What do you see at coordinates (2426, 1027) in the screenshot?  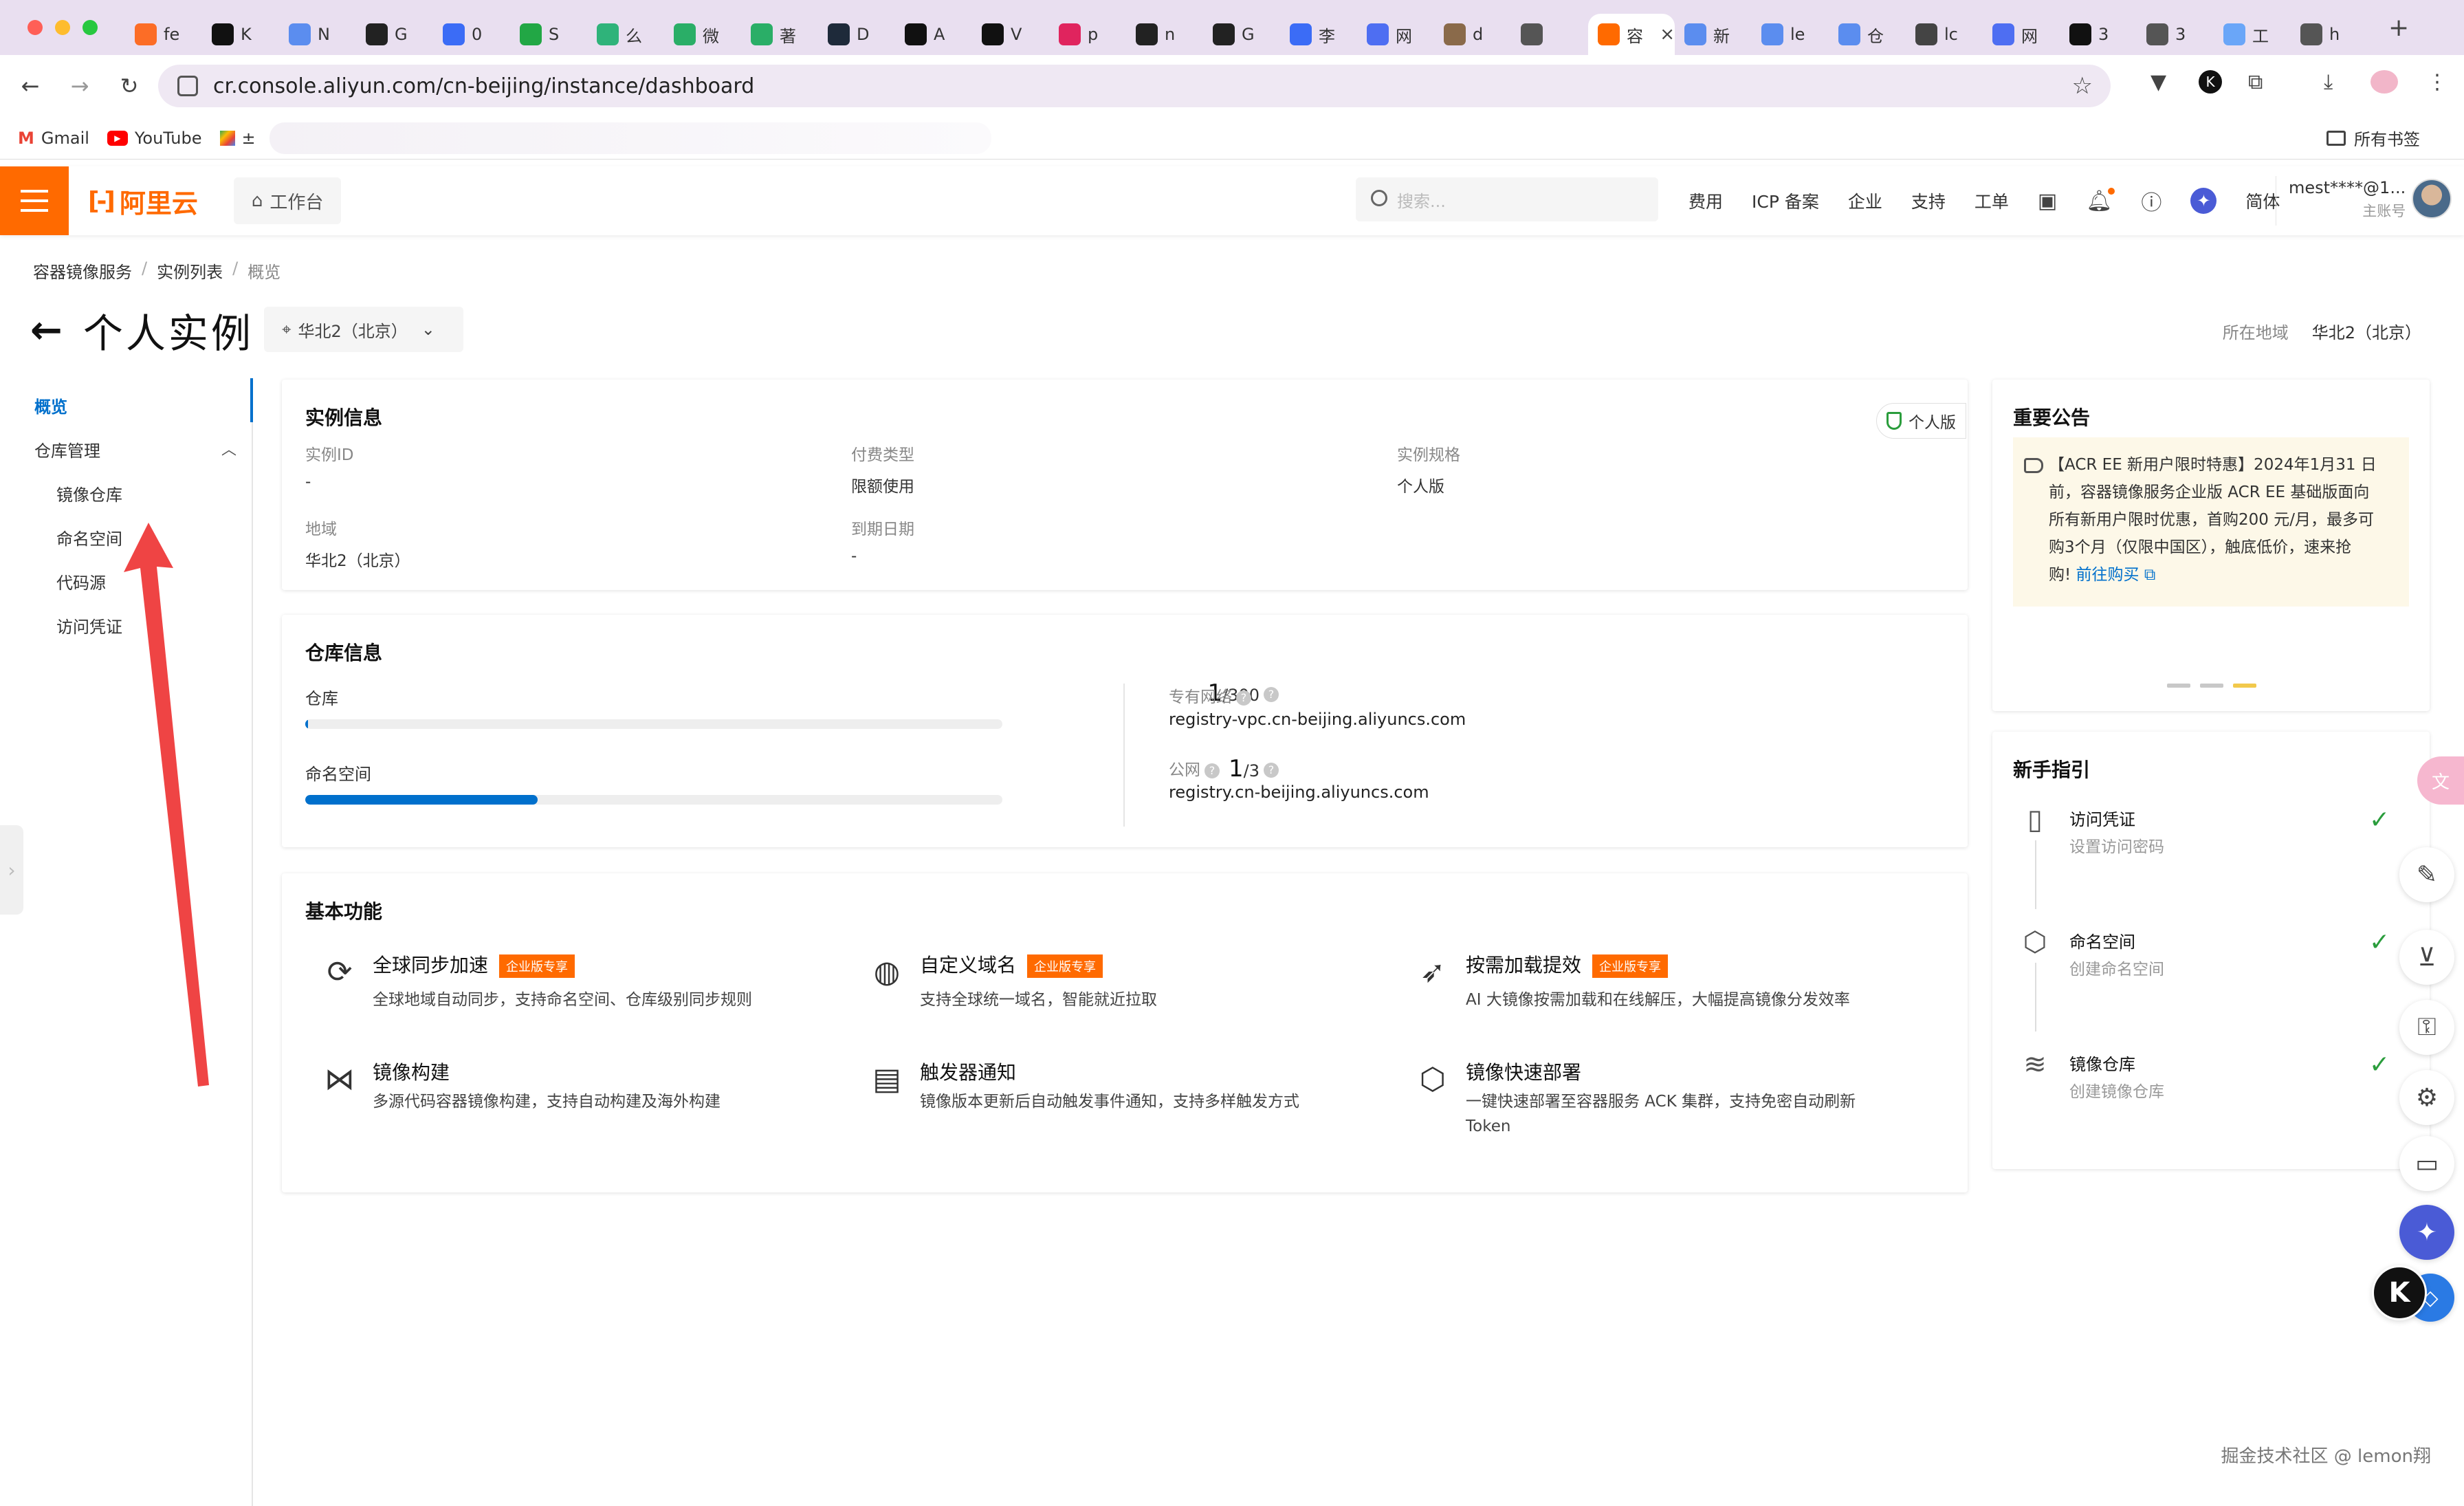 I see `api-icon: ⚿` at bounding box center [2426, 1027].